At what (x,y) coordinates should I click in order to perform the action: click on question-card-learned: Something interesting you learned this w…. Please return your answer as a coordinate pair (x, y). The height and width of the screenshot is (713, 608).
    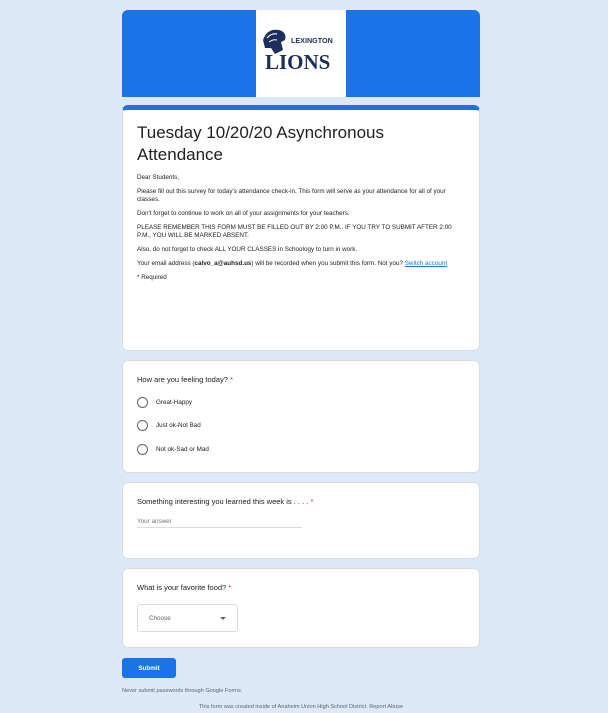
    Looking at the image, I should click on (301, 520).